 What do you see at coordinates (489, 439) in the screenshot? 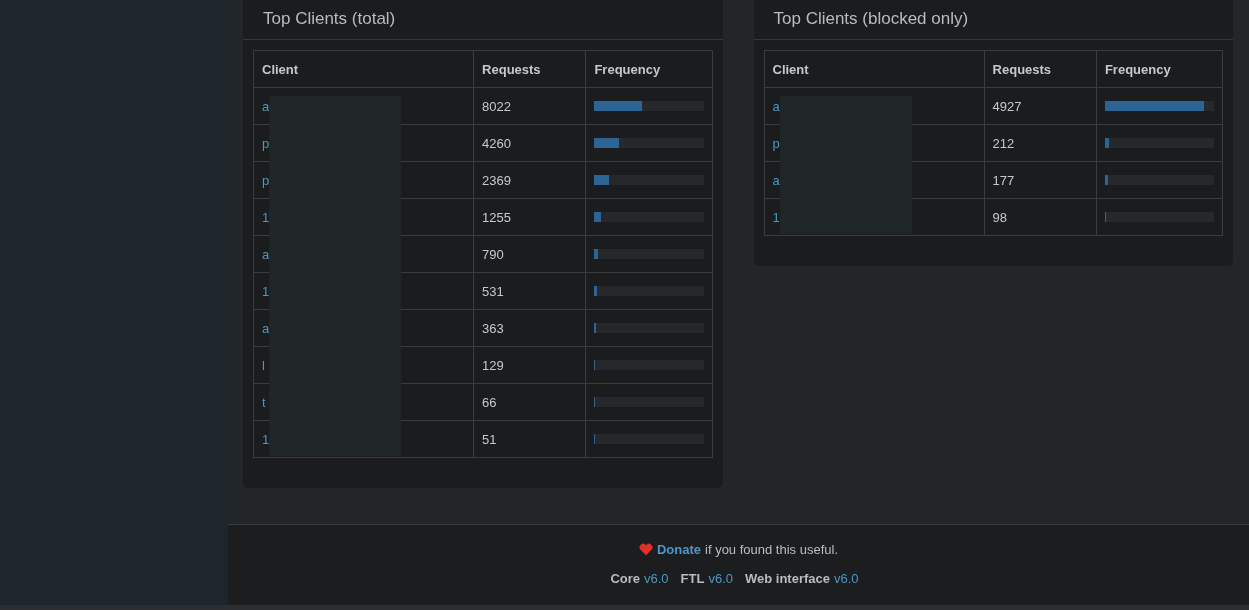
I see `request-count: 51` at bounding box center [489, 439].